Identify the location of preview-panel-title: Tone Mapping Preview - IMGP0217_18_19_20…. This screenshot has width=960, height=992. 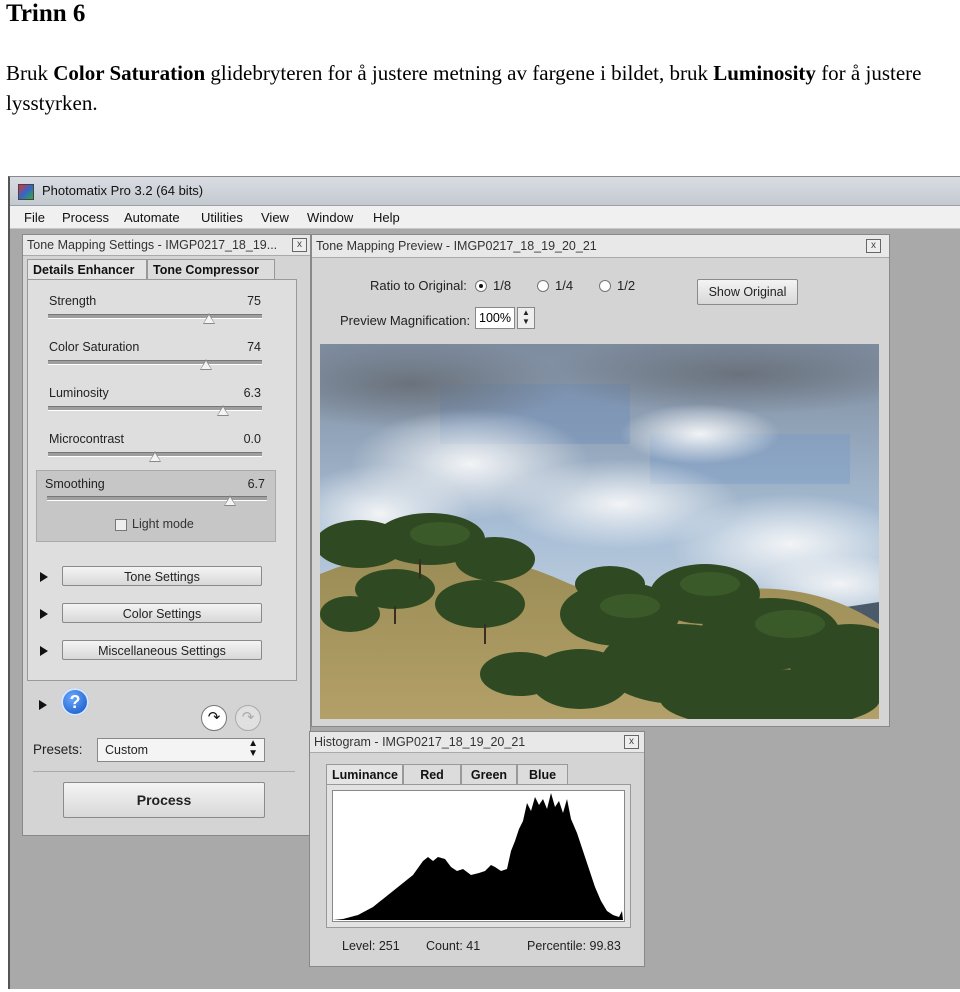
(456, 246).